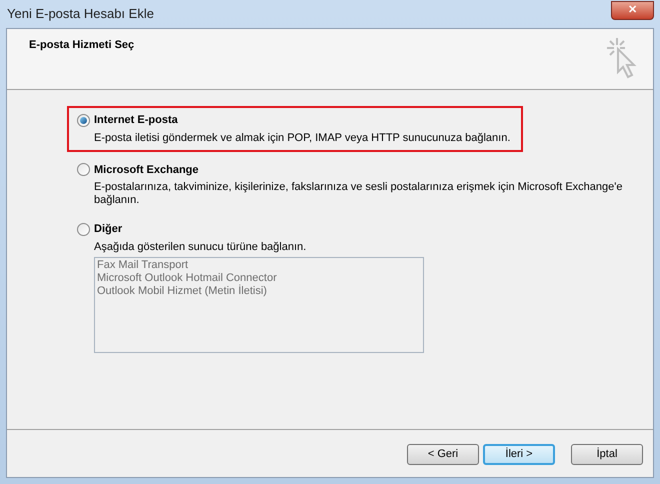  What do you see at coordinates (201, 247) in the screenshot?
I see `option-description: Aşağıda gösterilen sunucu türüne bağlanın.` at bounding box center [201, 247].